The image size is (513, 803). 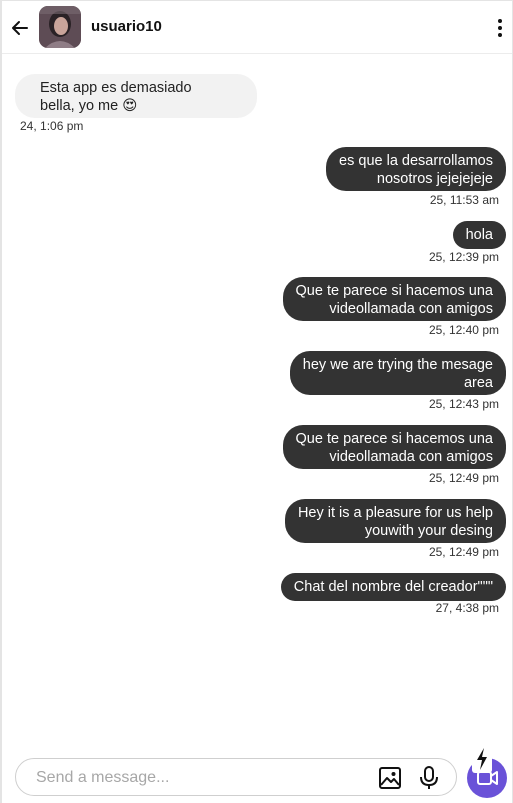 I want to click on message-line: Chat del nombre del creador""", so click(x=393, y=587).